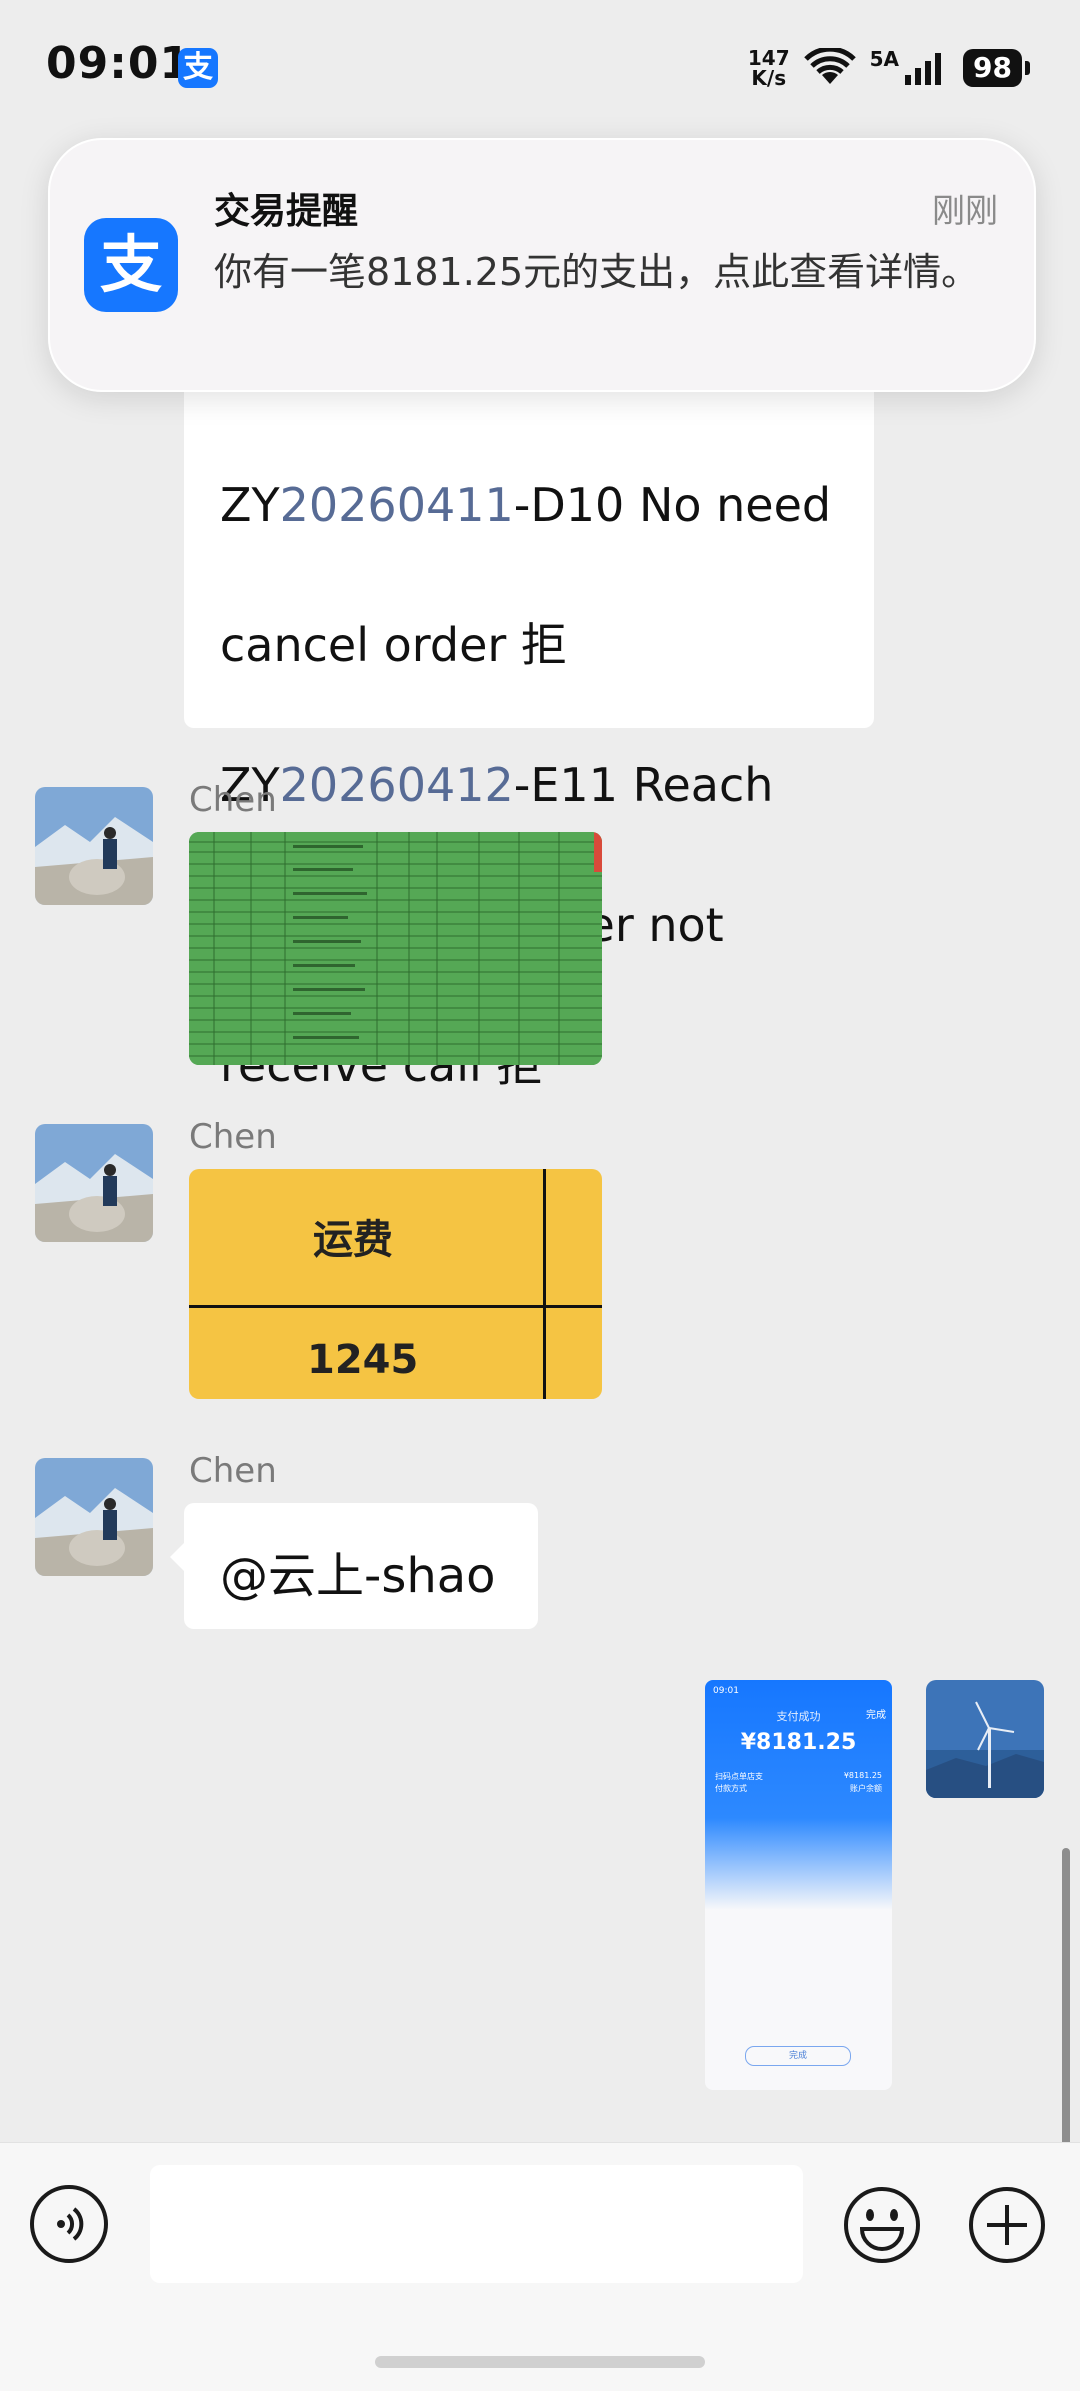 The width and height of the screenshot is (1080, 2391). I want to click on freight-table-image: 运费 1245, so click(395, 1284).